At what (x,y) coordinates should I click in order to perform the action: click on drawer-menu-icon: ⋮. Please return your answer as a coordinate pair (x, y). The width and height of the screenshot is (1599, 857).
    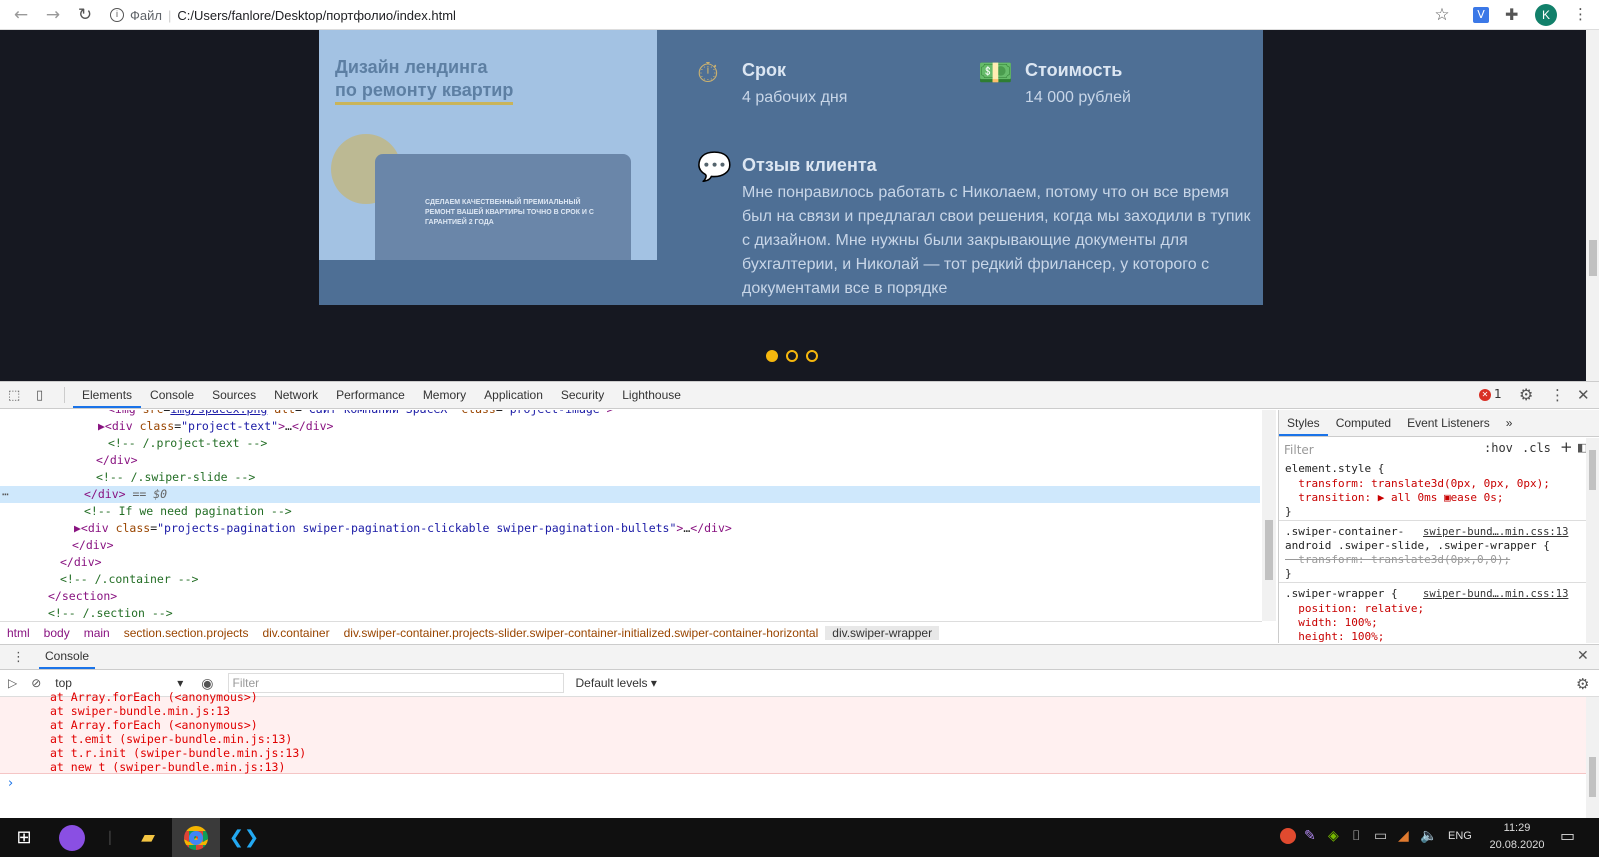
    Looking at the image, I should click on (18, 657).